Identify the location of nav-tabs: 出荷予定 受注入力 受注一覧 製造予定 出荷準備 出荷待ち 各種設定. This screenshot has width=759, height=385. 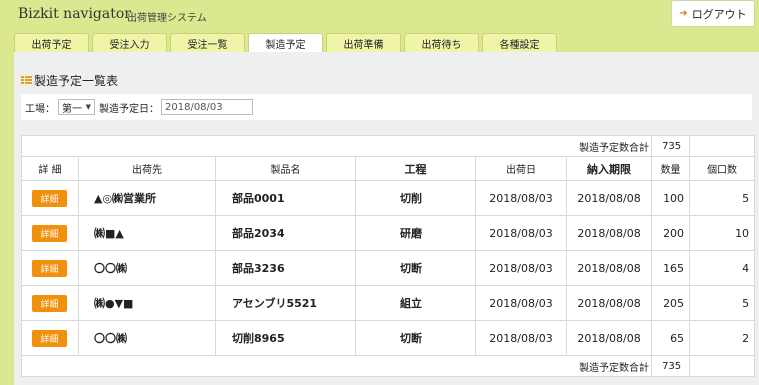
(285, 42).